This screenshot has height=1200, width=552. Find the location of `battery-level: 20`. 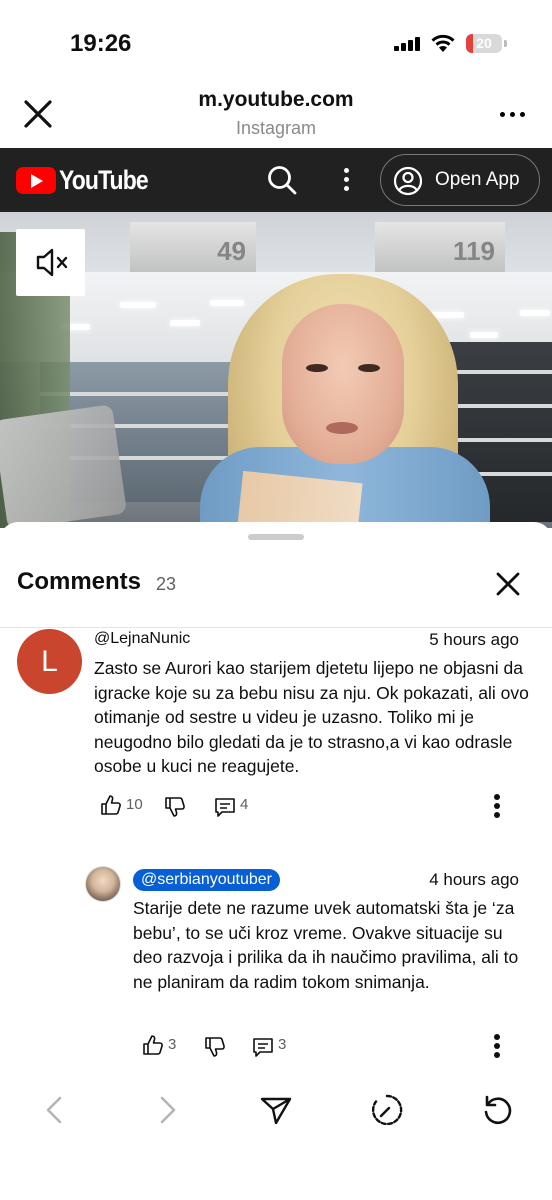

battery-level: 20 is located at coordinates (484, 43).